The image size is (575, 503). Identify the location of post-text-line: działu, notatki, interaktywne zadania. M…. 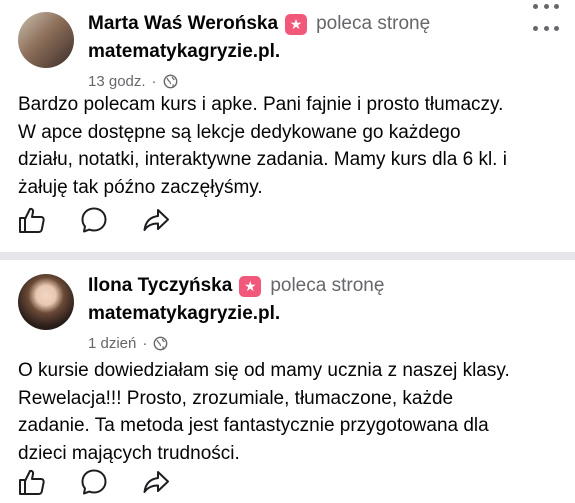
(262, 159).